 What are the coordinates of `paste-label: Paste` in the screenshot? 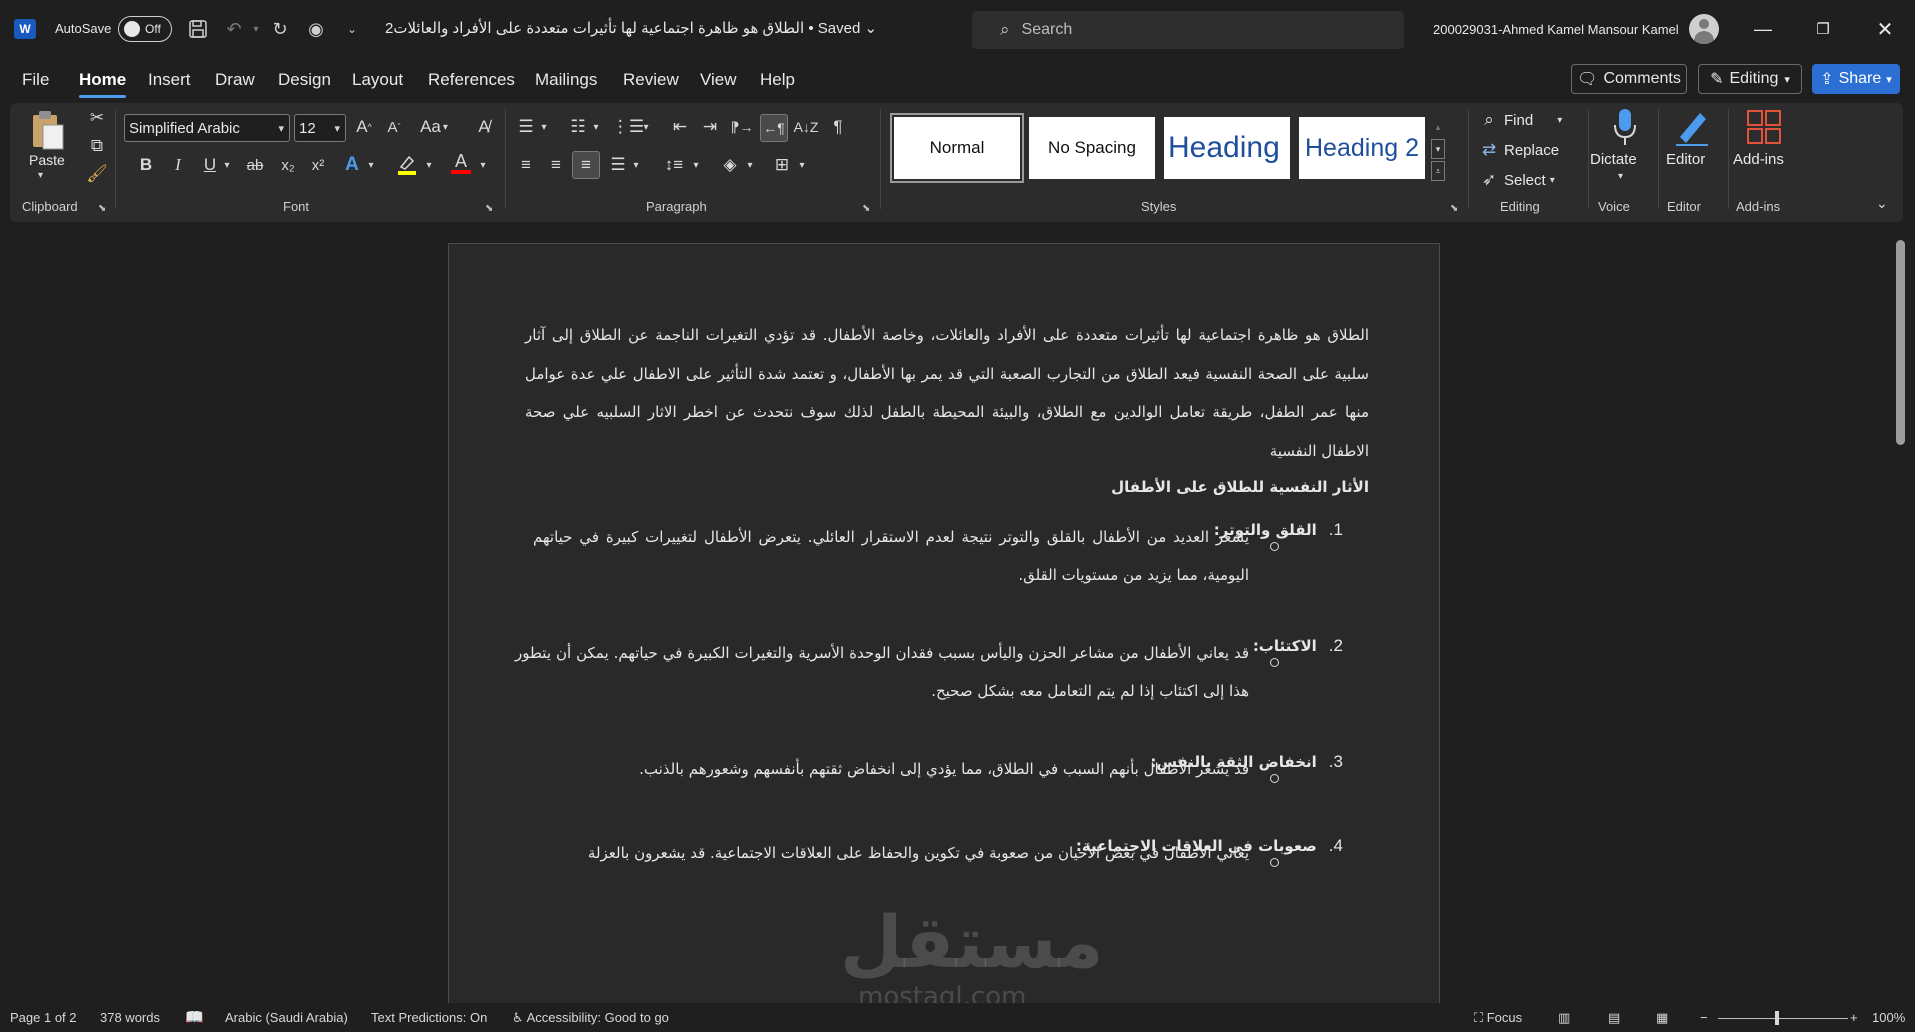 It's located at (47, 160).